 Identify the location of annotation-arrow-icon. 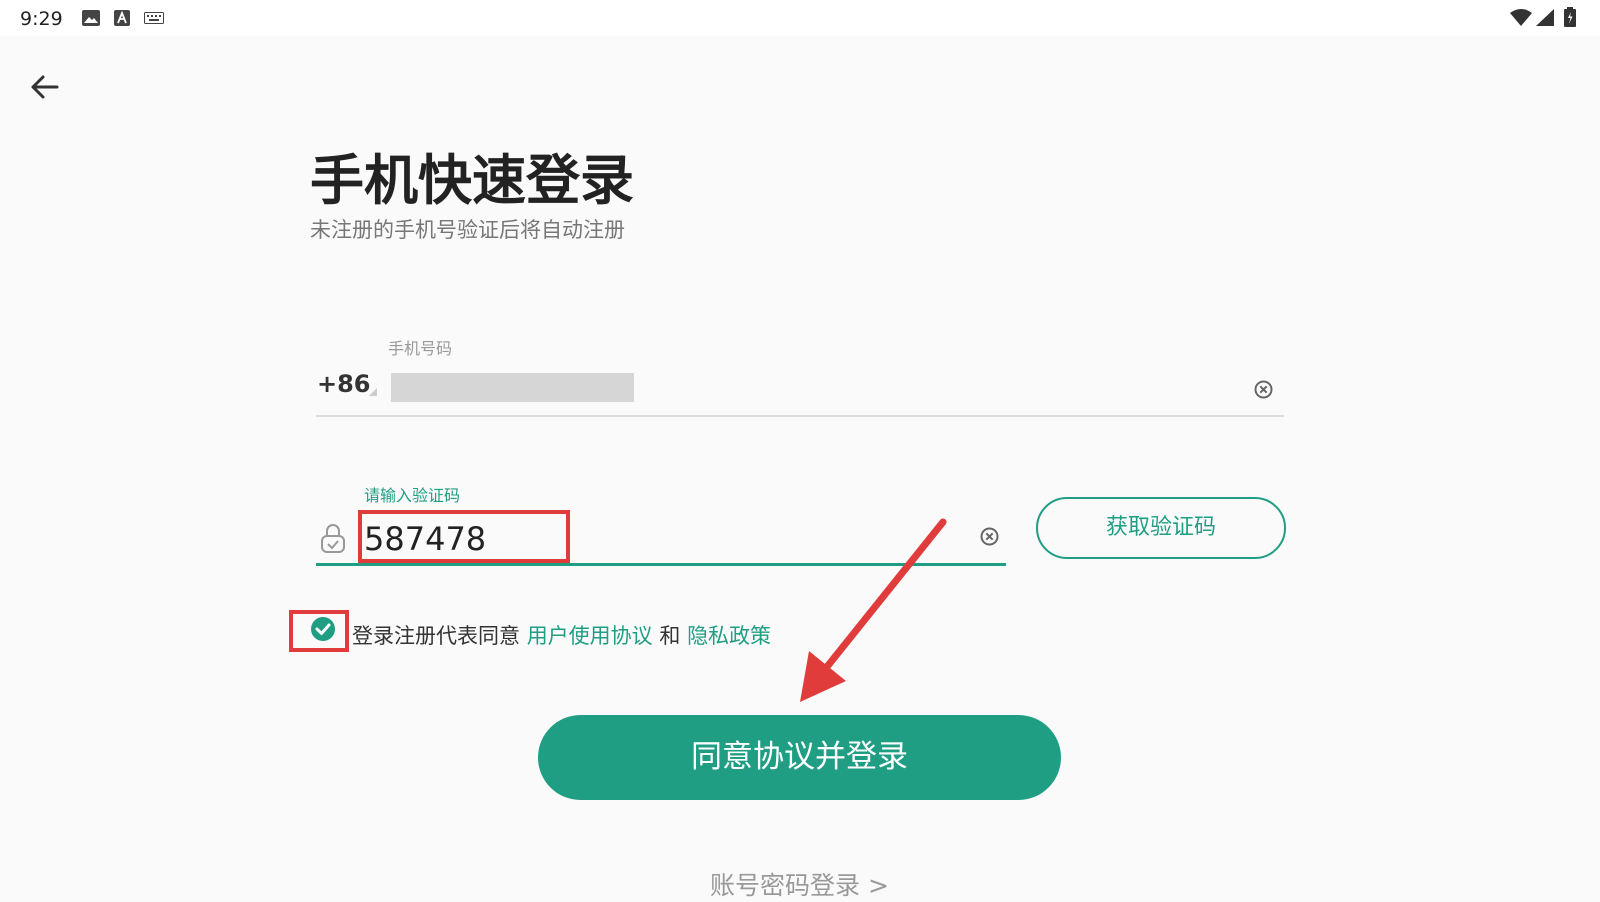
(873, 610).